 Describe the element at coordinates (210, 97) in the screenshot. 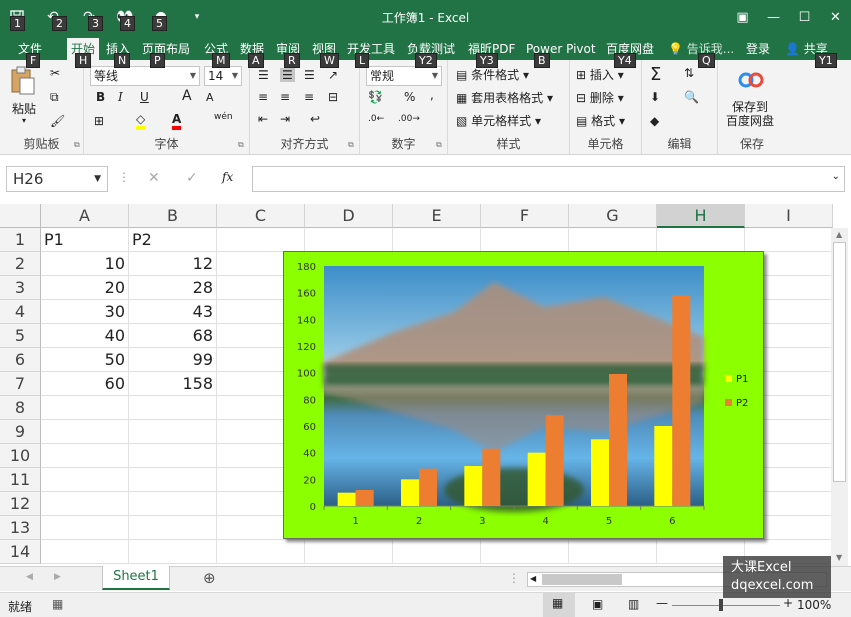

I see `shrink-font-button: A` at that location.